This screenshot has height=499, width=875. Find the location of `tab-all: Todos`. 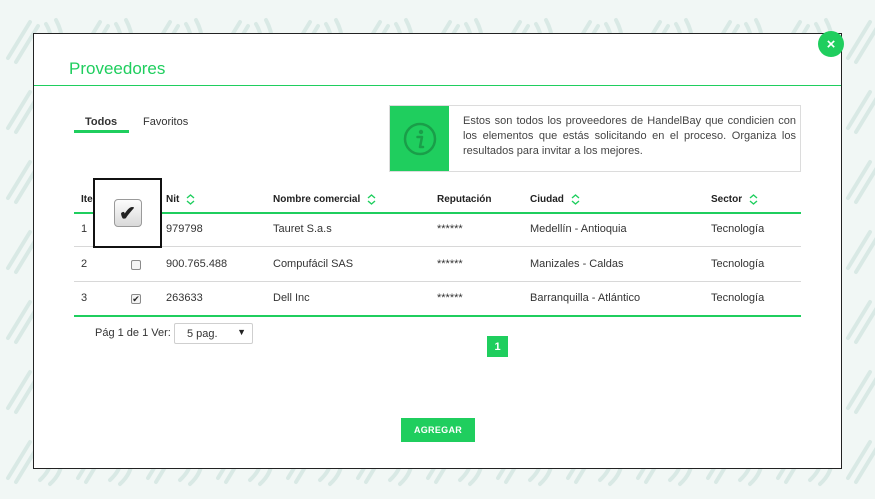

tab-all: Todos is located at coordinates (101, 122).